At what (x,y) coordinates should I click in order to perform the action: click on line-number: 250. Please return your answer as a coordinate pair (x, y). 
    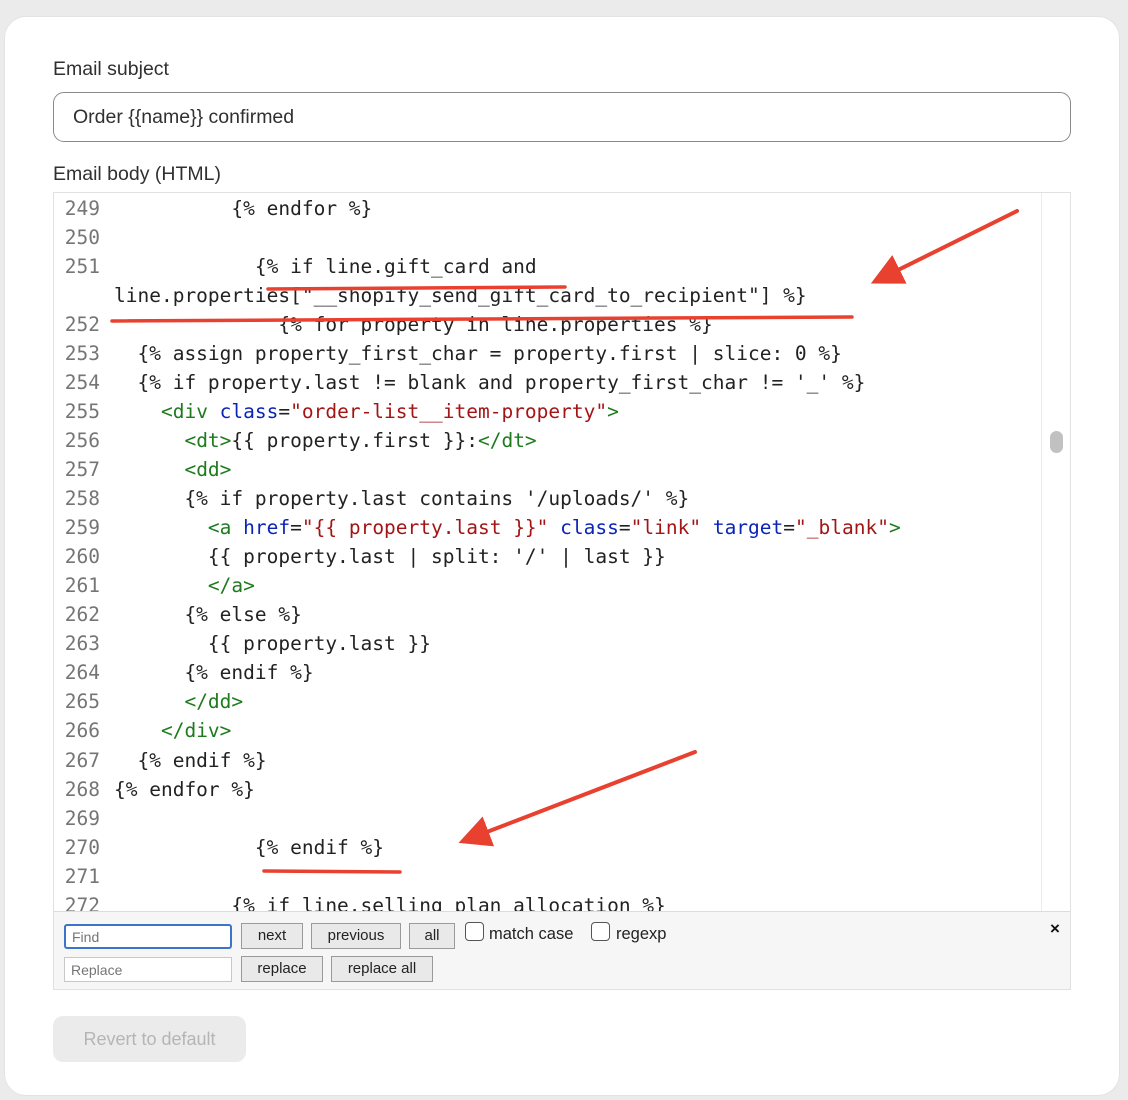
    Looking at the image, I should click on (82, 237).